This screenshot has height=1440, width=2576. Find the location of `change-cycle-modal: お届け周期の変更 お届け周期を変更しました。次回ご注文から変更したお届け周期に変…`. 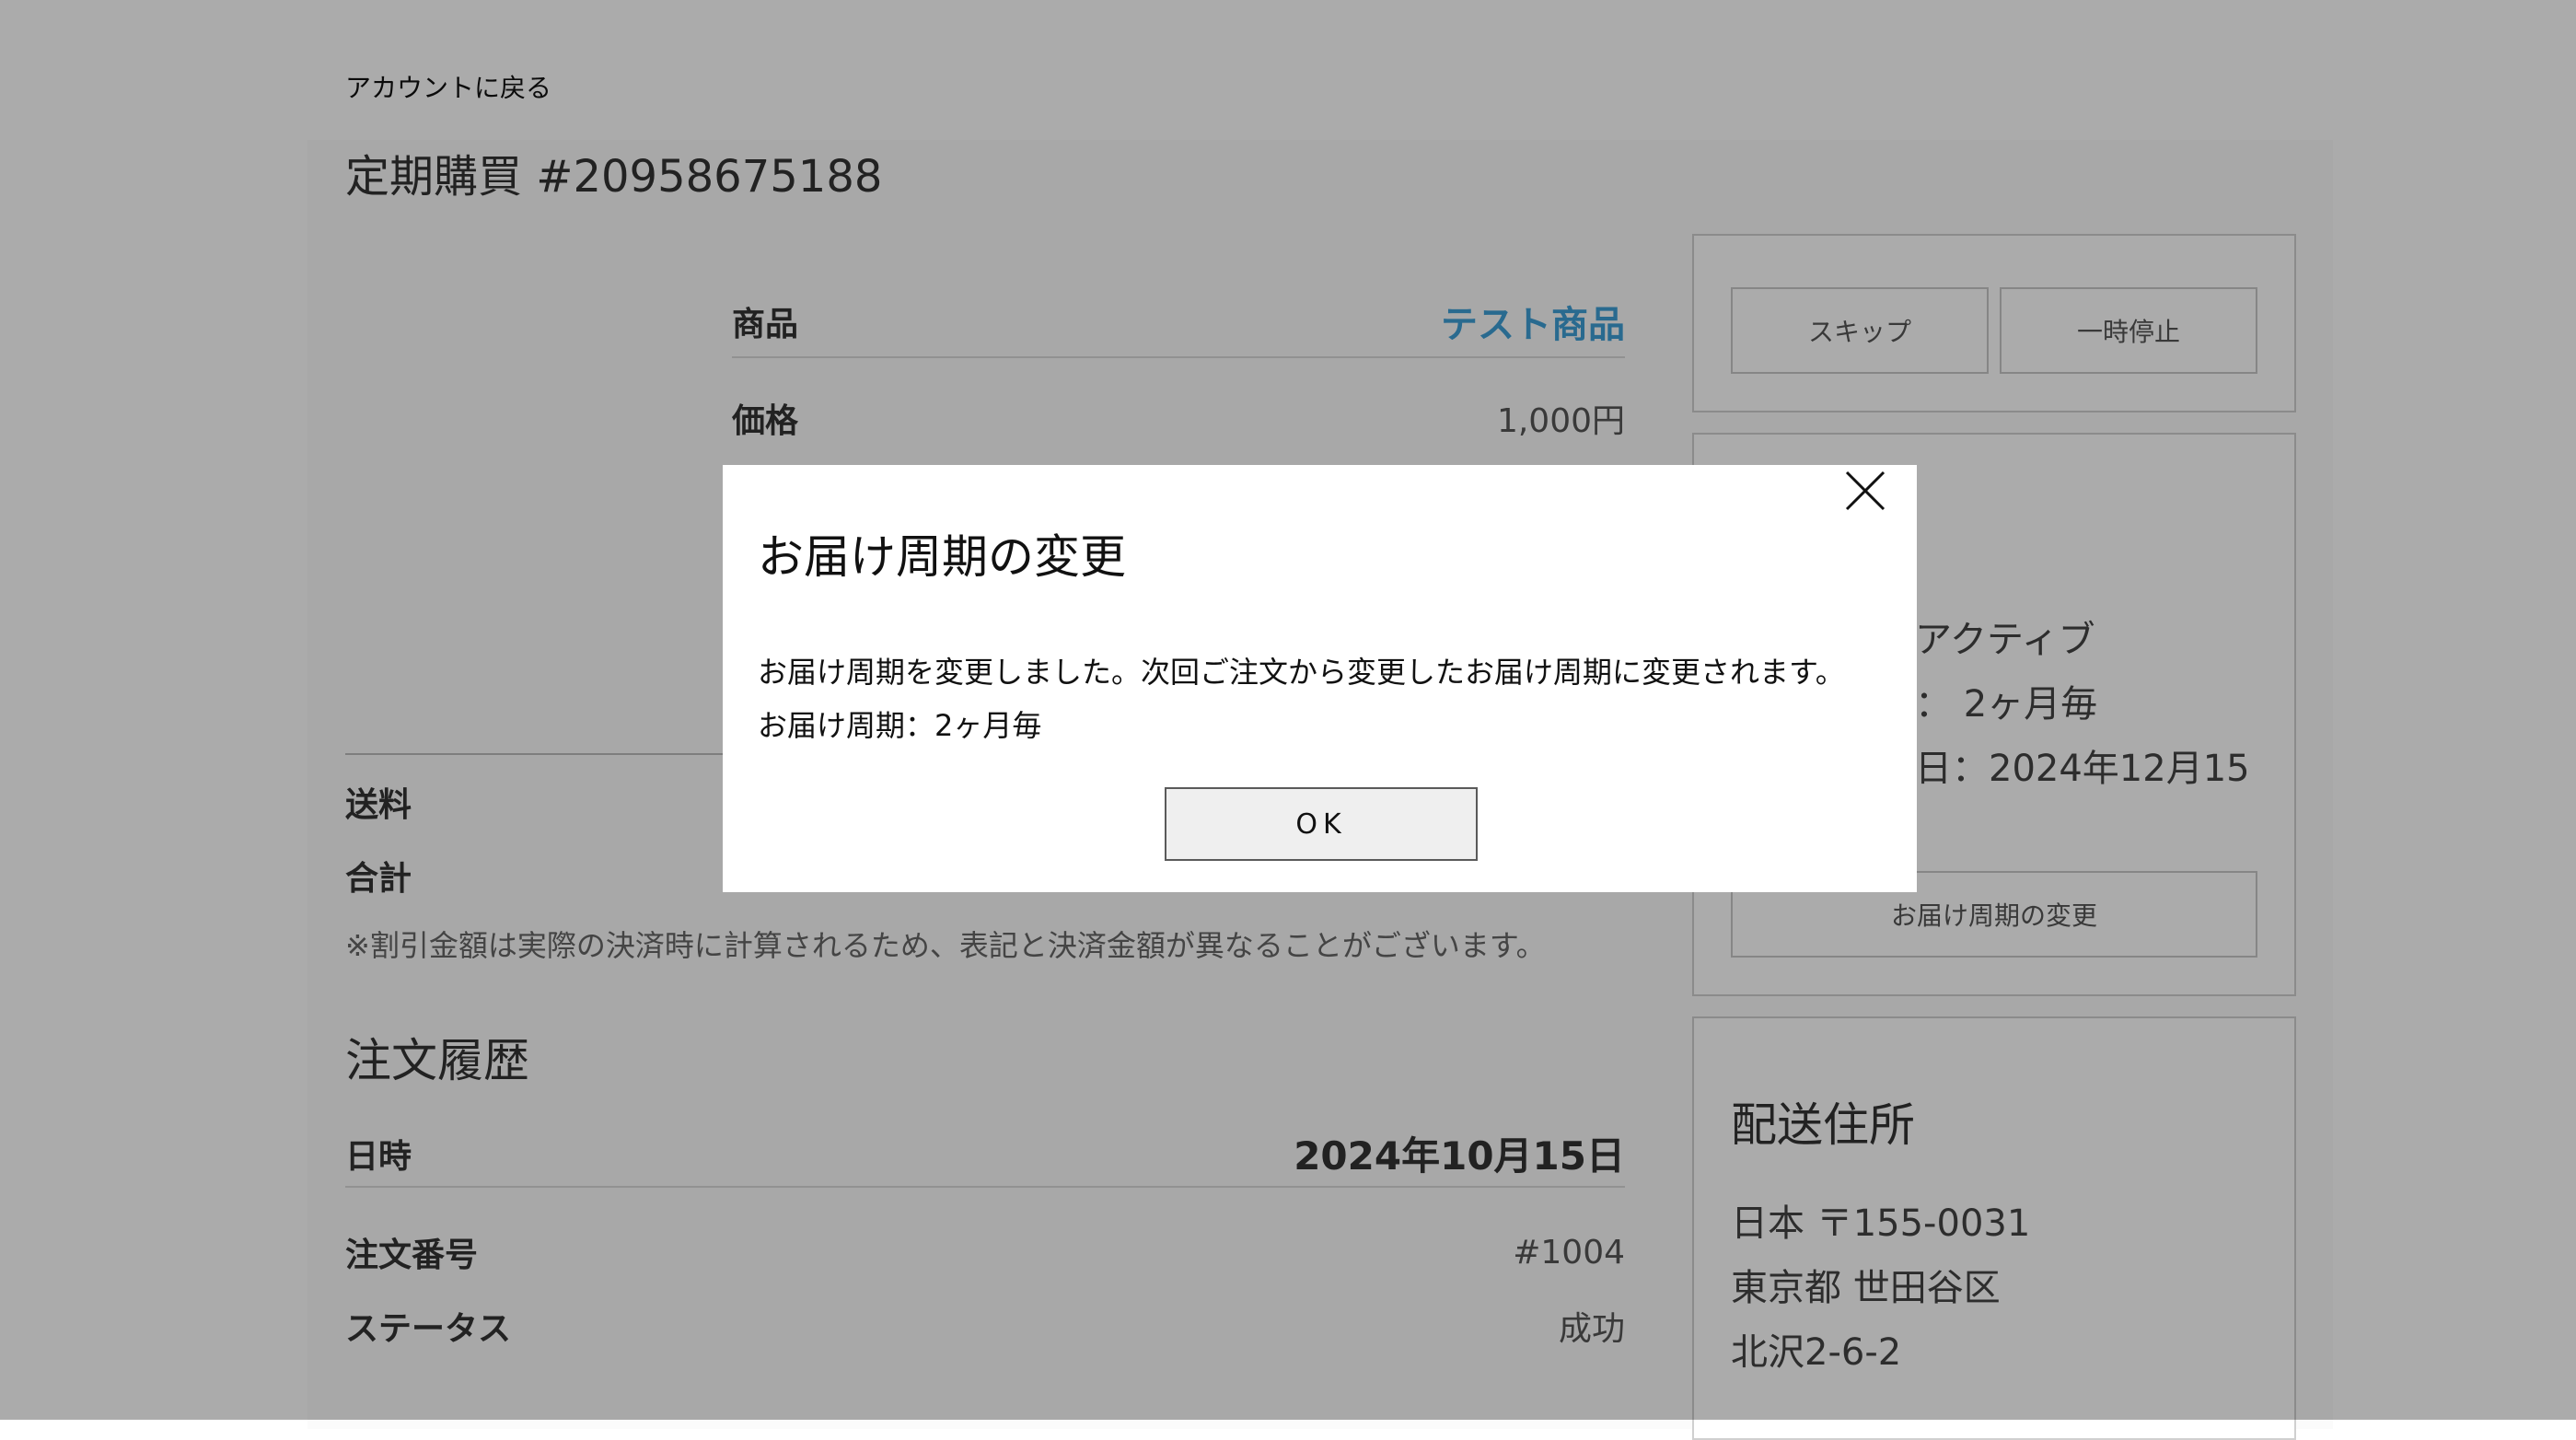

change-cycle-modal: お届け周期の変更 お届け周期を変更しました。次回ご注文から変更したお届け周期に変… is located at coordinates (1320, 678).